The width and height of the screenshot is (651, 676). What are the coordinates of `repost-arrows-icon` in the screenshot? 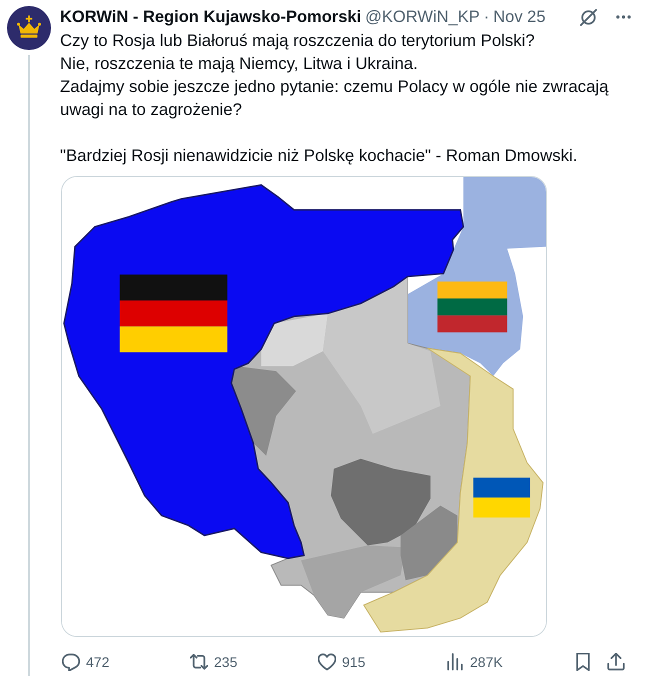 It's located at (199, 662).